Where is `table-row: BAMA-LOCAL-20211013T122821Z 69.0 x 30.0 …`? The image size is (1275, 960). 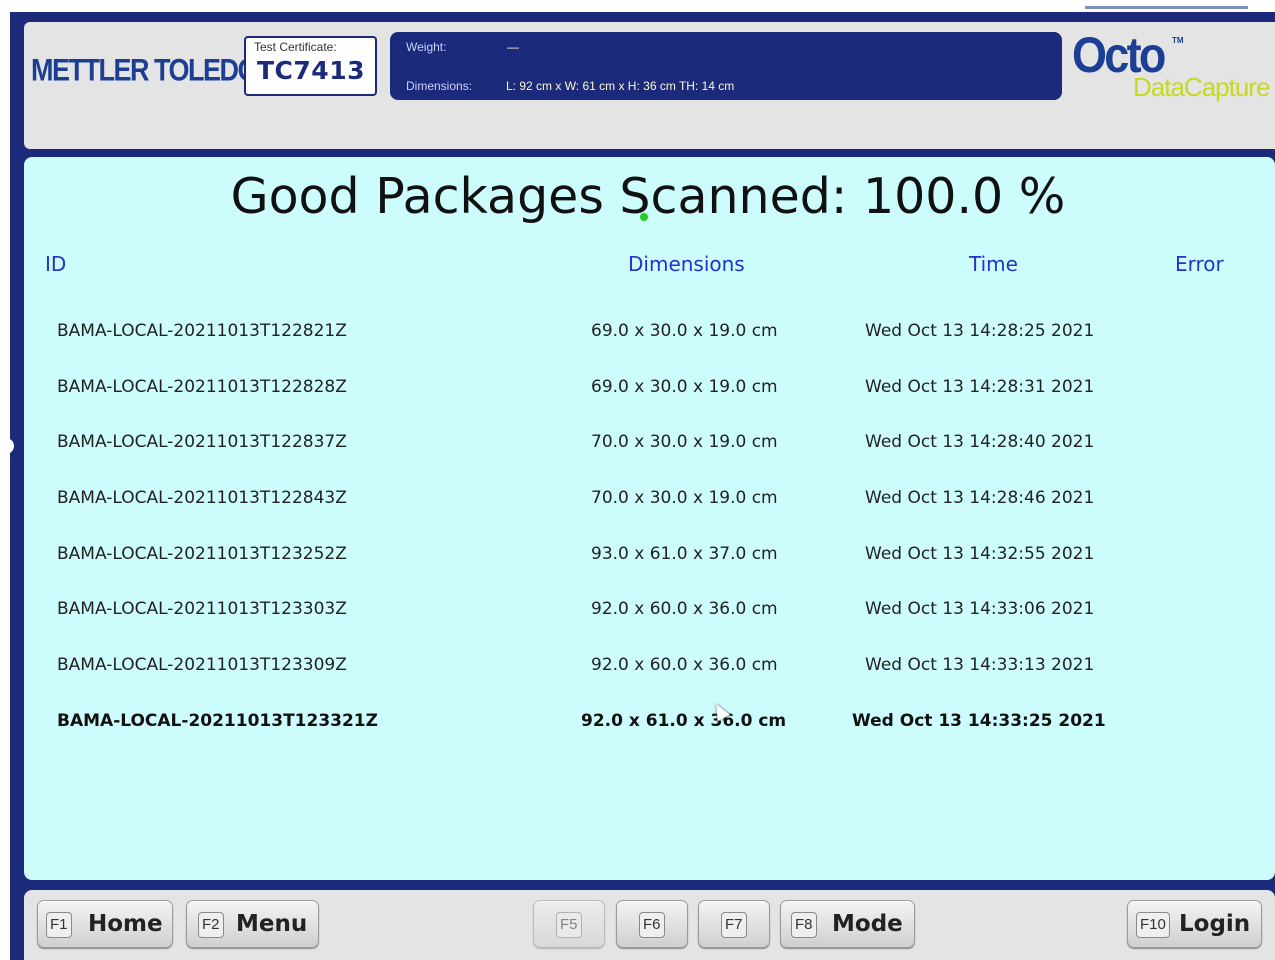
table-row: BAMA-LOCAL-20211013T122821Z 69.0 x 30.0 … is located at coordinates (637, 336).